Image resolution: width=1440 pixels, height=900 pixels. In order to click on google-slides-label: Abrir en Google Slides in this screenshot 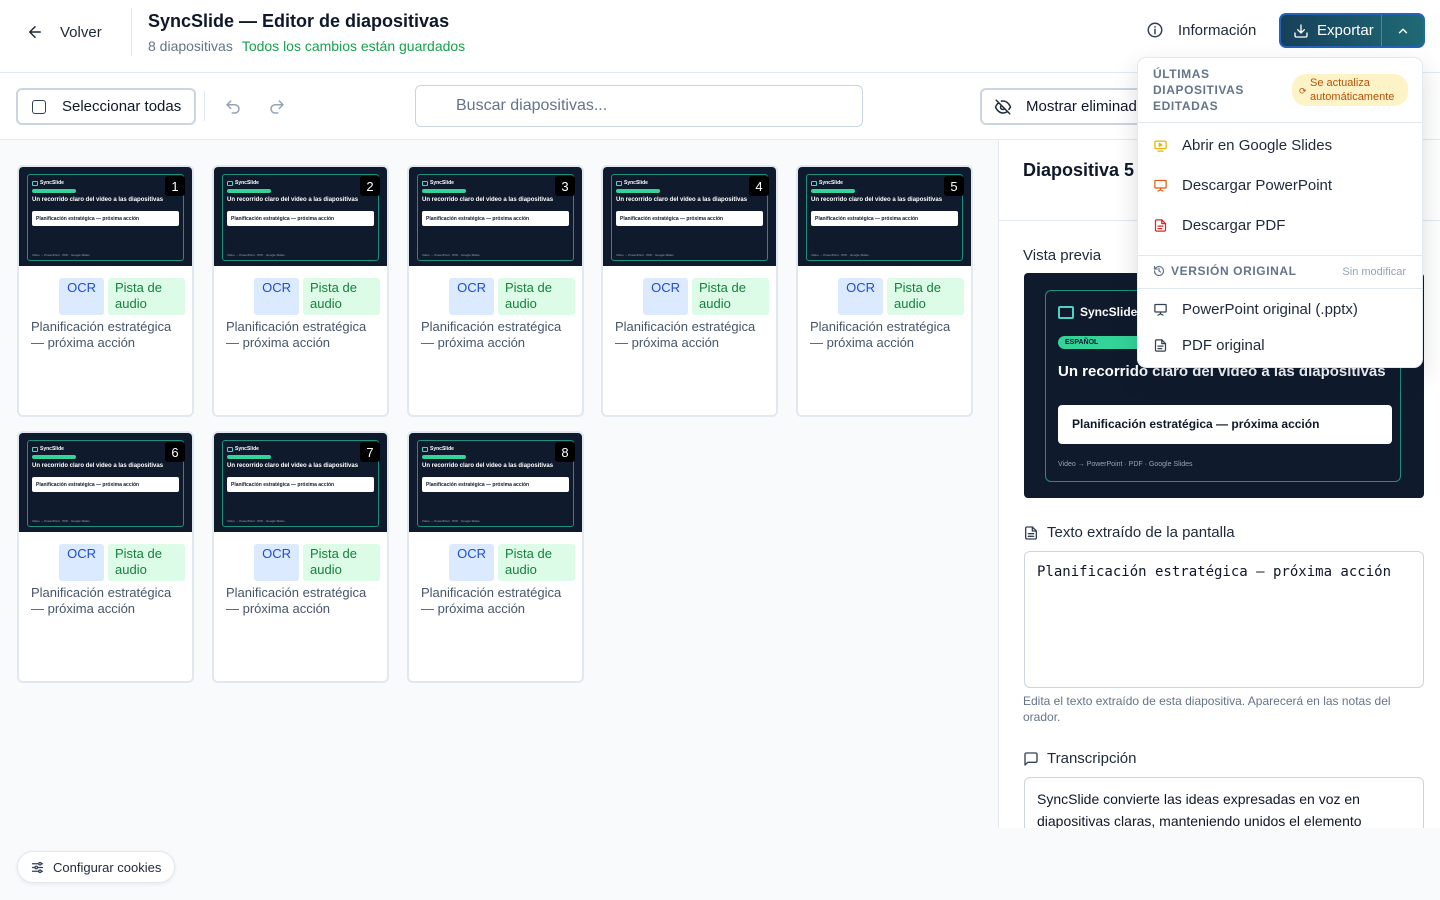, I will do `click(1257, 145)`.